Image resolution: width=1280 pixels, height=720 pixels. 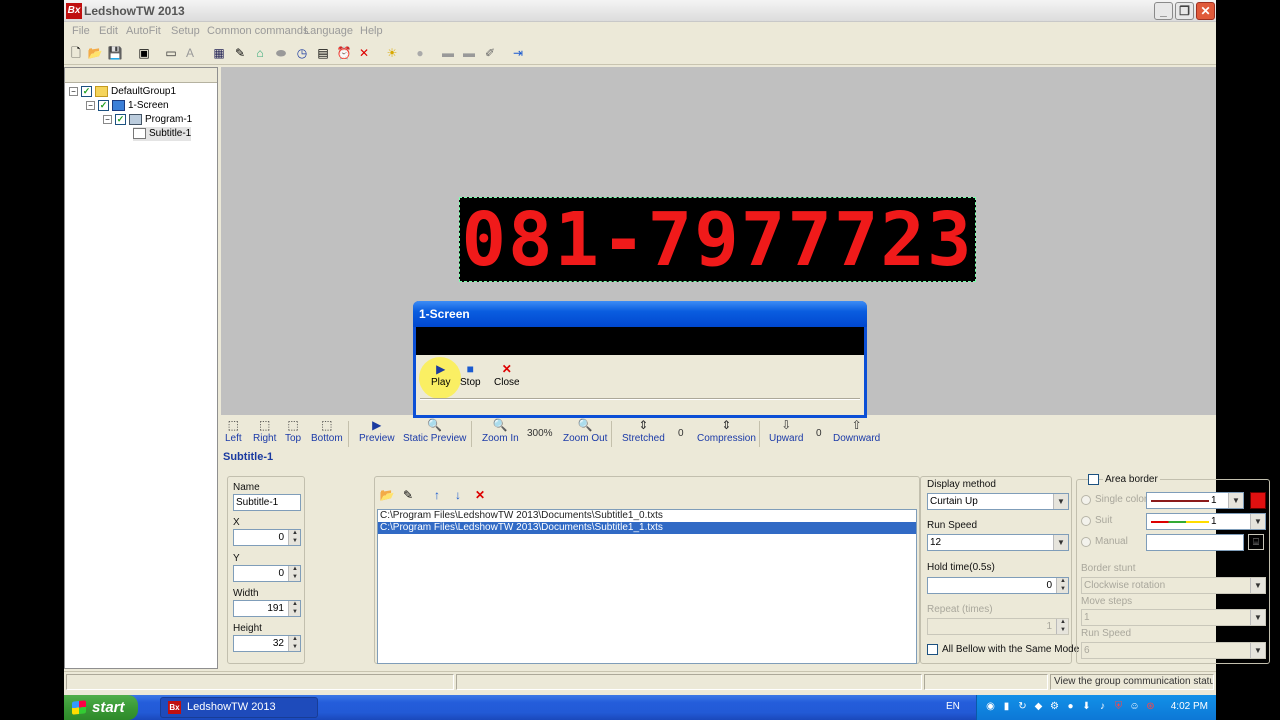 I want to click on name-input: Subtitle-1, so click(x=267, y=502).